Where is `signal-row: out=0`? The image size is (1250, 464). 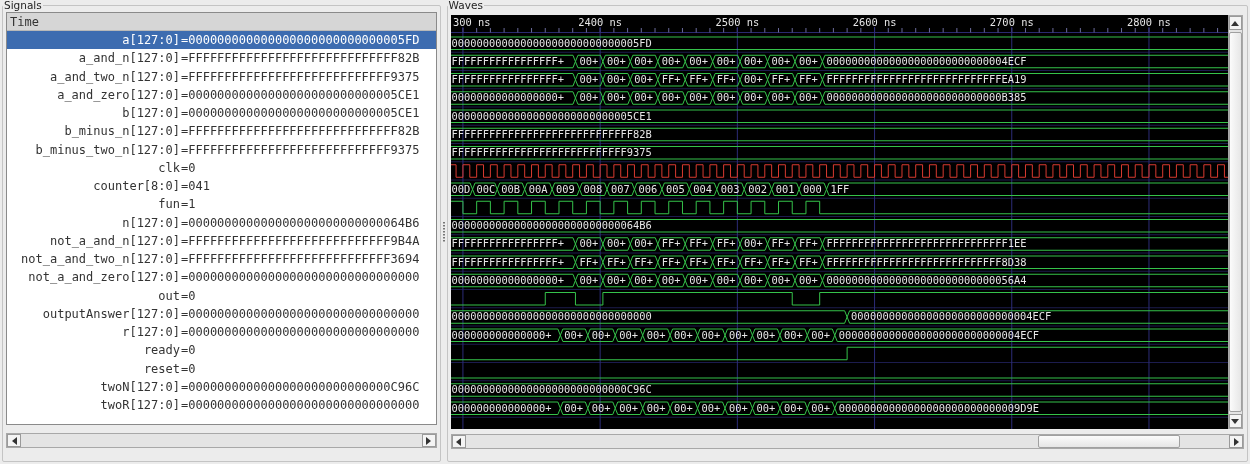 signal-row: out=0 is located at coordinates (221, 295).